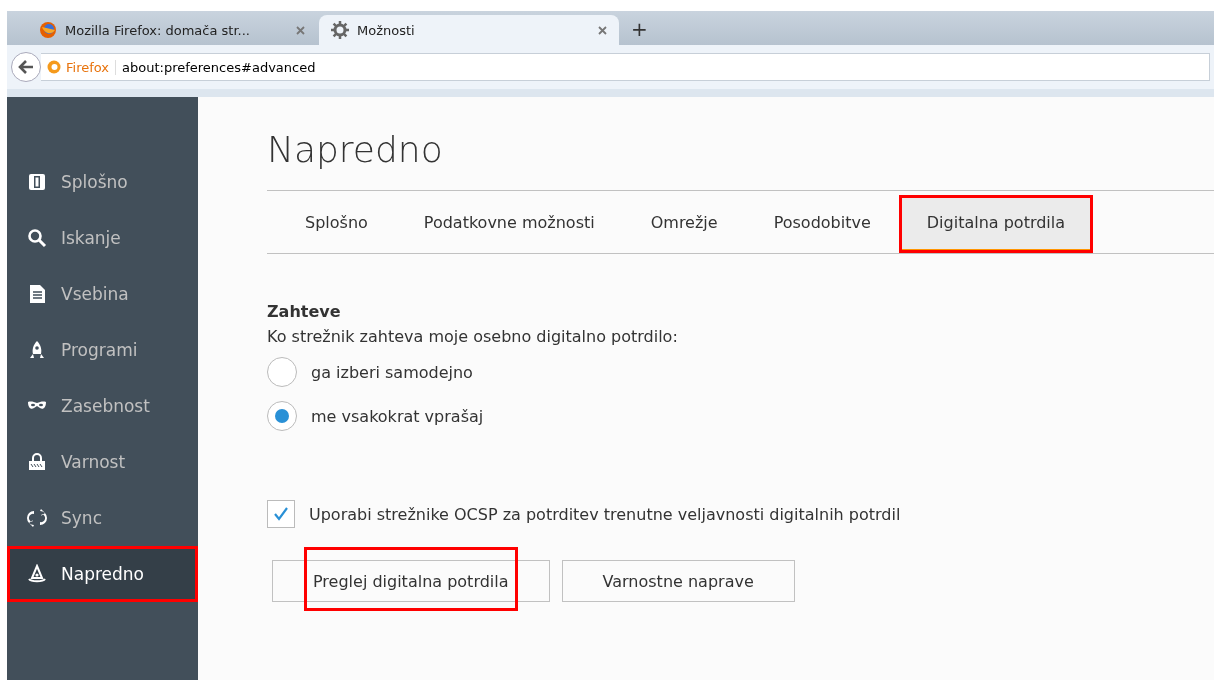 This screenshot has width=1214, height=680. Describe the element at coordinates (996, 224) in the screenshot. I see `tab: Digitalna potrdila` at that location.